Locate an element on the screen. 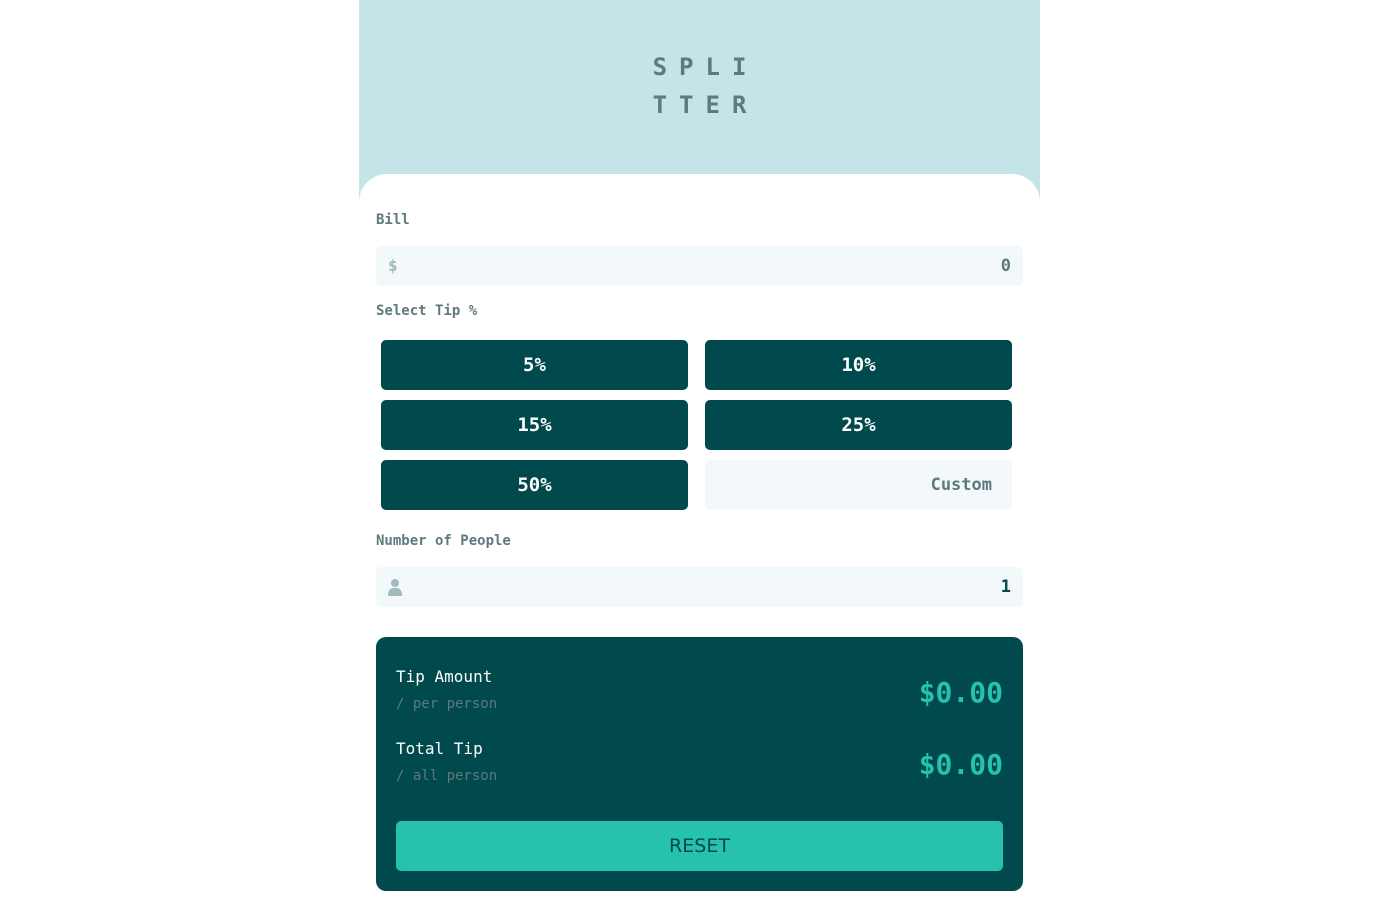 The width and height of the screenshot is (1385, 905). people-value: 1 is located at coordinates (1005, 587).